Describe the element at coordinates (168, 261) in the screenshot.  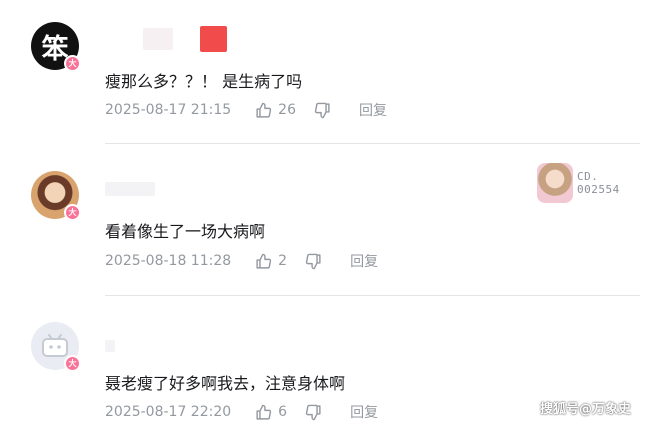
I see `comment-timestamp: 2025-08-18 11:28` at that location.